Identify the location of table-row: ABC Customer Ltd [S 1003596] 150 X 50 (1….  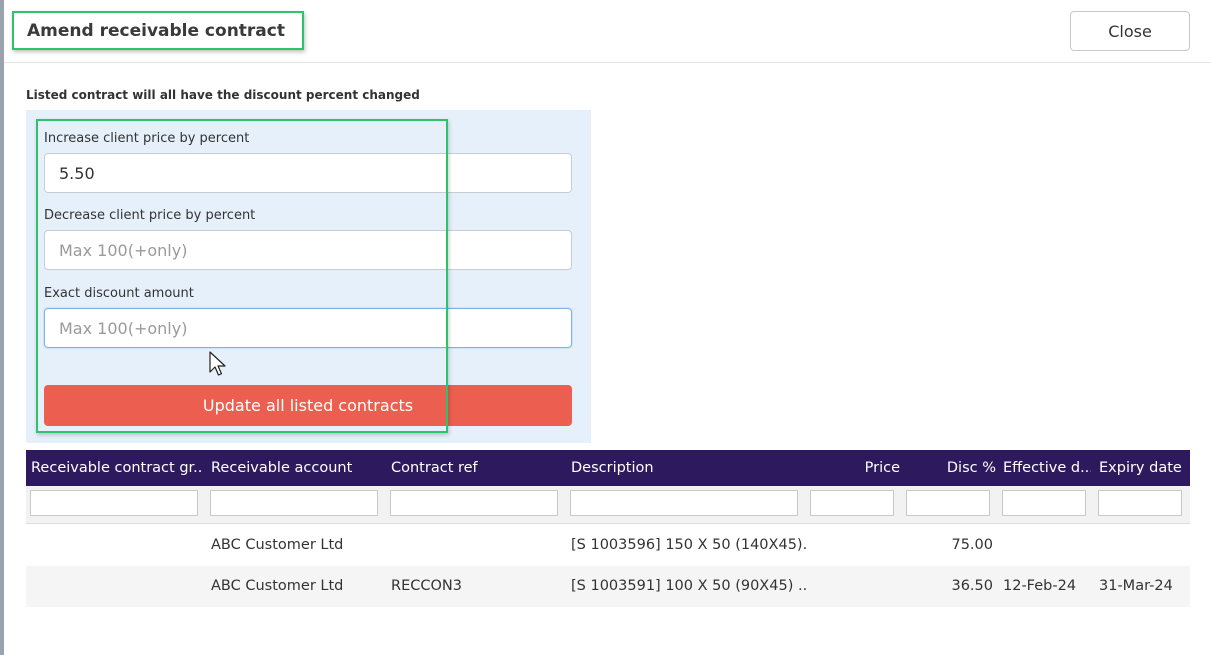
(608, 545).